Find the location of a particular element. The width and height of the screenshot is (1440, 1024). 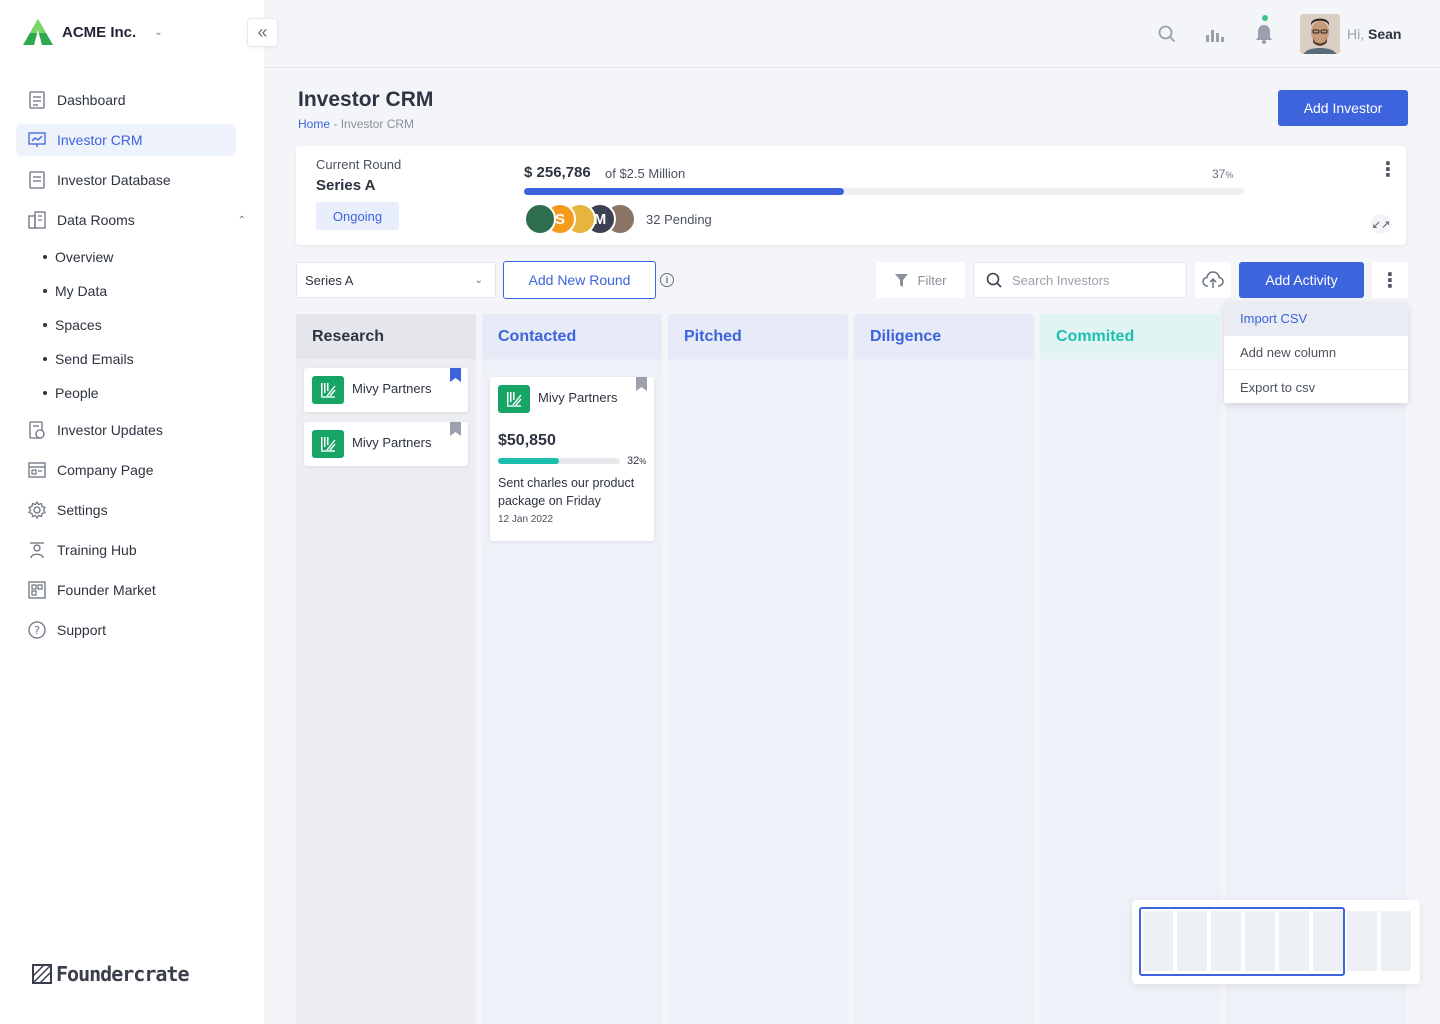

add-activity-button: Add Activity is located at coordinates (1301, 280).